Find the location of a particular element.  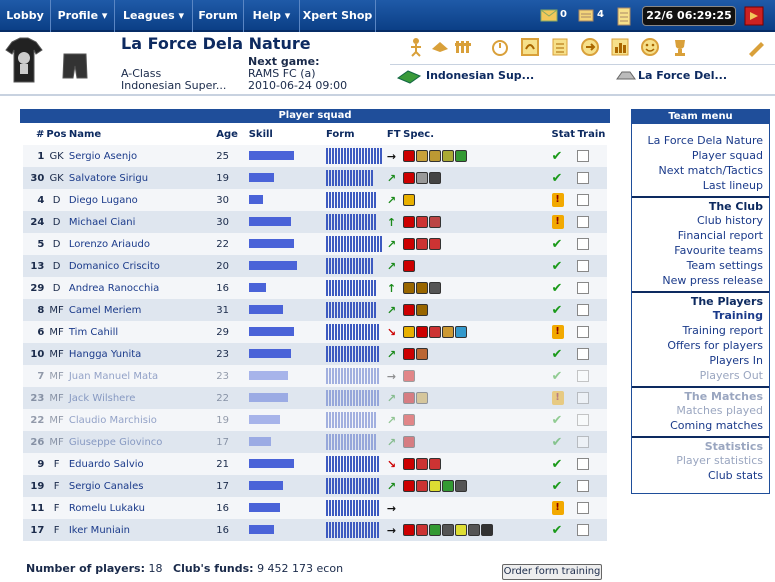

pen-icon is located at coordinates (757, 47).